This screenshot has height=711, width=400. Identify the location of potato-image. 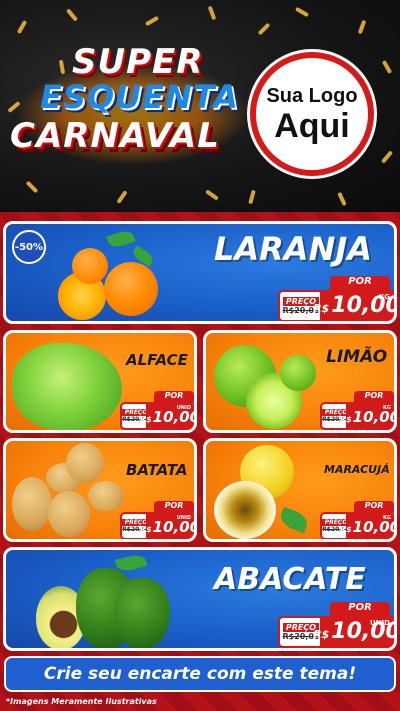
(32, 504).